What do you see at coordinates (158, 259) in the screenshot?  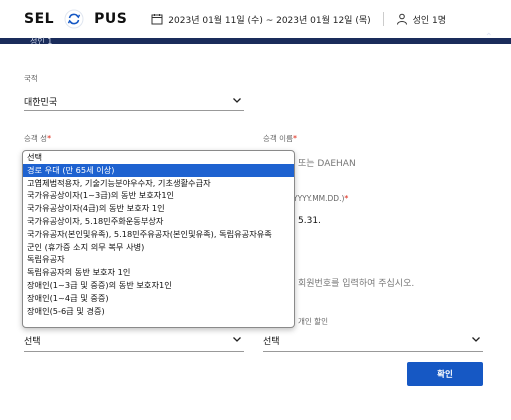 I see `dropdown-option: 독립유공자` at bounding box center [158, 259].